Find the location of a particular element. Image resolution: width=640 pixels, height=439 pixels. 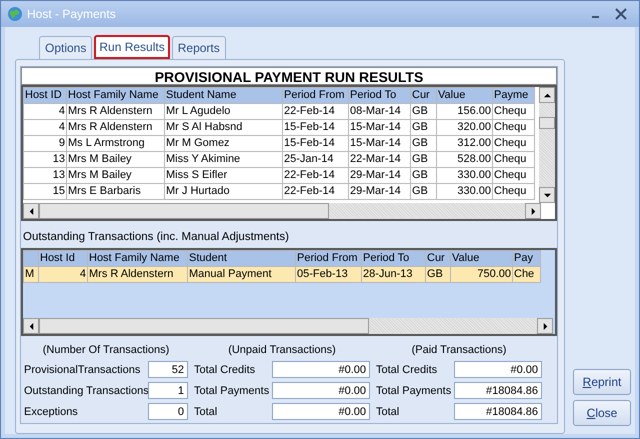

down-scroll-button is located at coordinates (547, 195).